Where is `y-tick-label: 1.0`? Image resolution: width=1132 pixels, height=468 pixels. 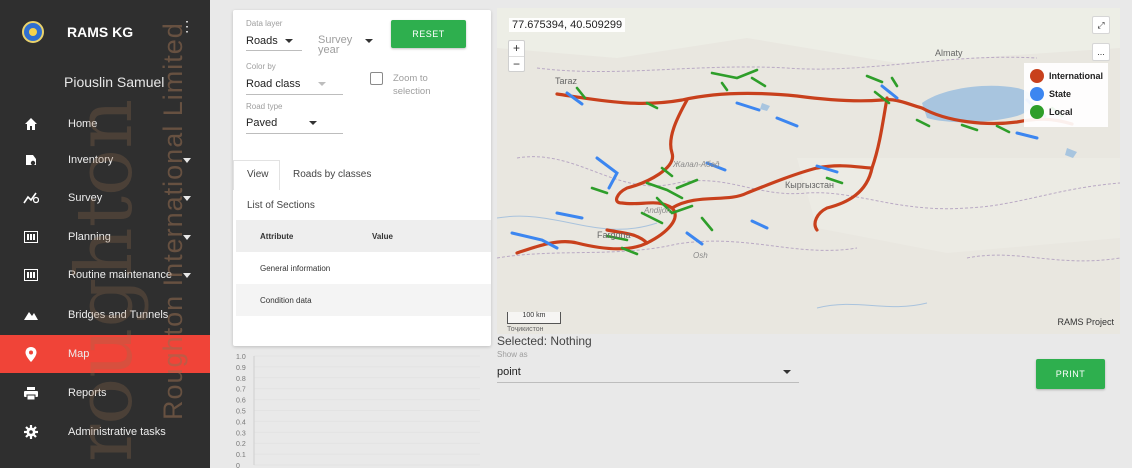 y-tick-label: 1.0 is located at coordinates (241, 357).